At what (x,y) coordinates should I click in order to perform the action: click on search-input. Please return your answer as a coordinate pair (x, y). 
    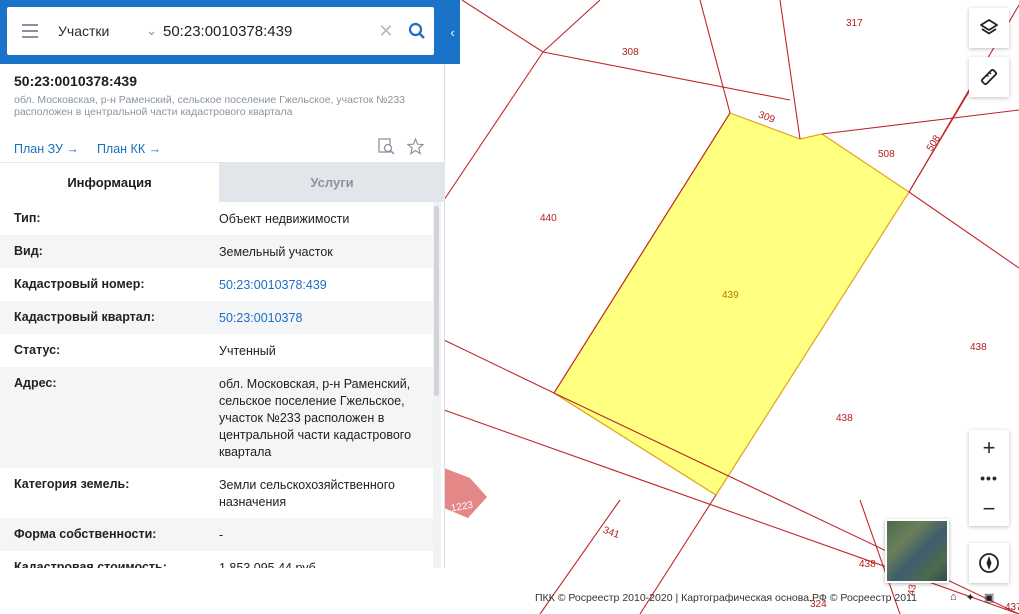
    Looking at the image, I should click on (266, 31).